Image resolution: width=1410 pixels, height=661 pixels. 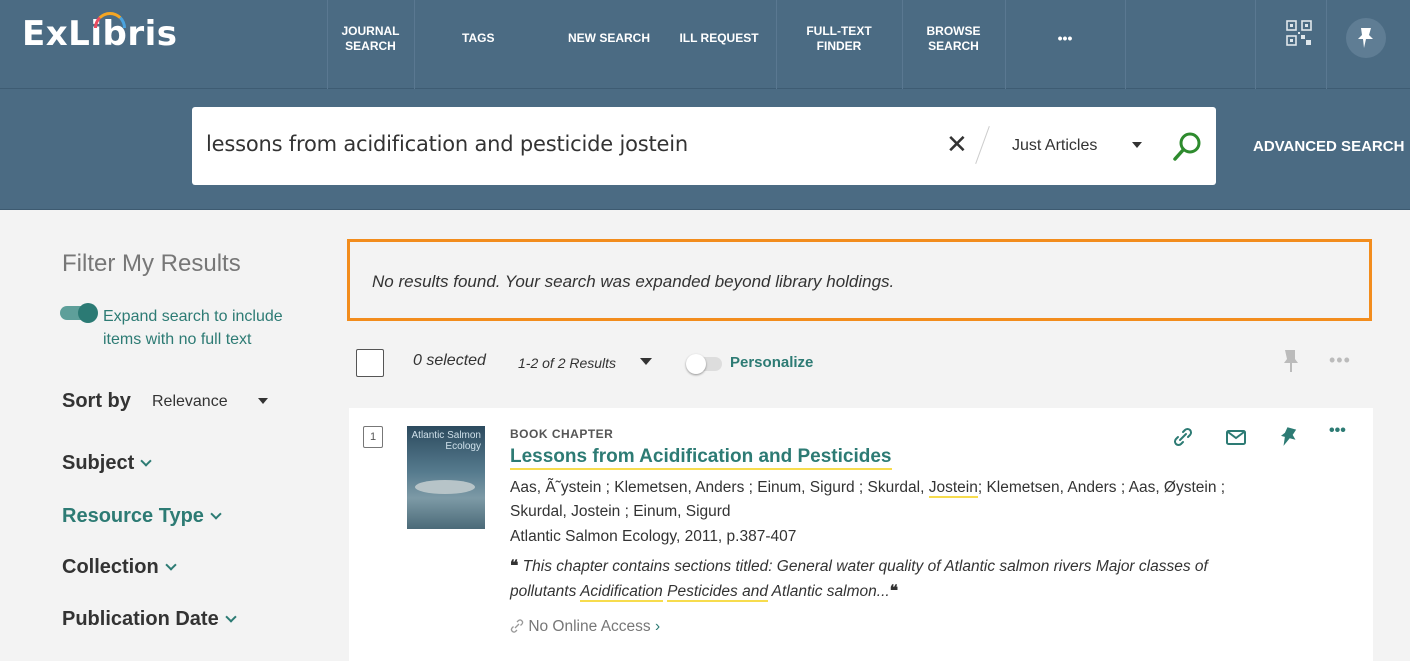 I want to click on results-count: 1-2 of 2 Results, so click(x=567, y=363).